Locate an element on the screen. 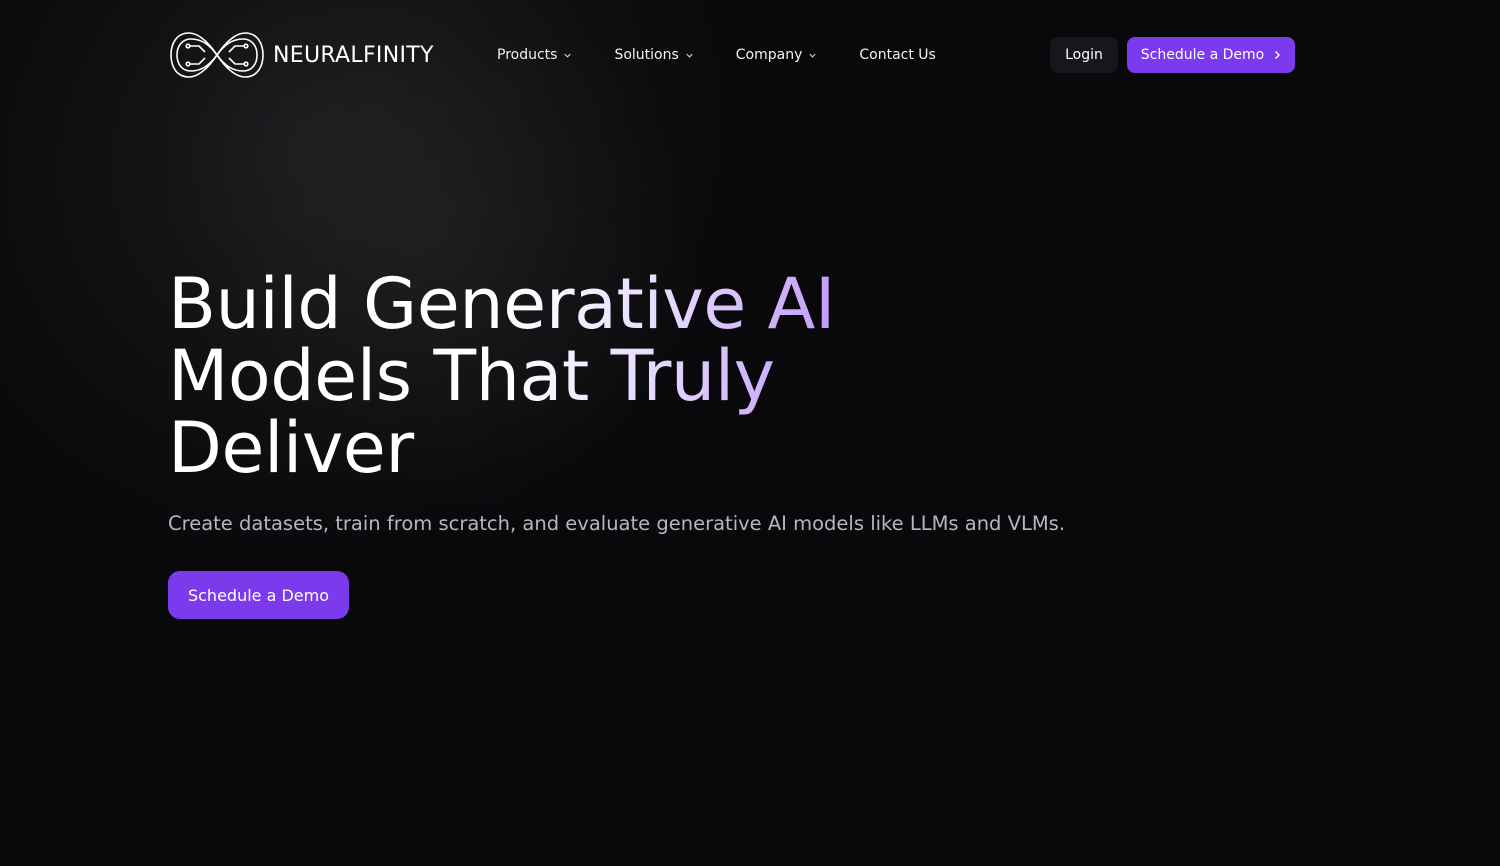 The image size is (1500, 866). nav-item-label: Contact Us is located at coordinates (897, 55).